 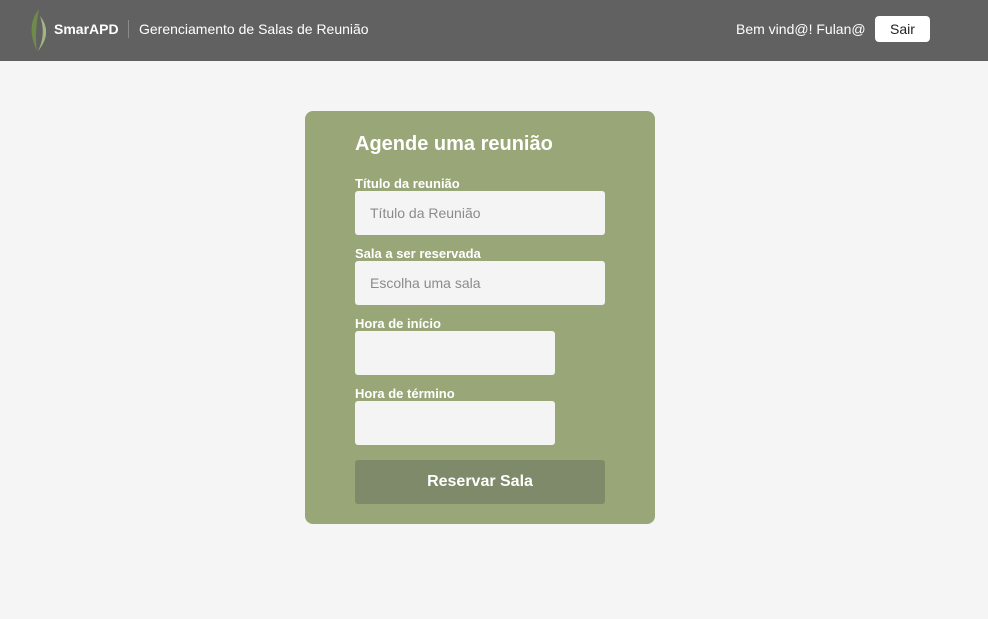 I want to click on end-time-input, so click(x=455, y=423).